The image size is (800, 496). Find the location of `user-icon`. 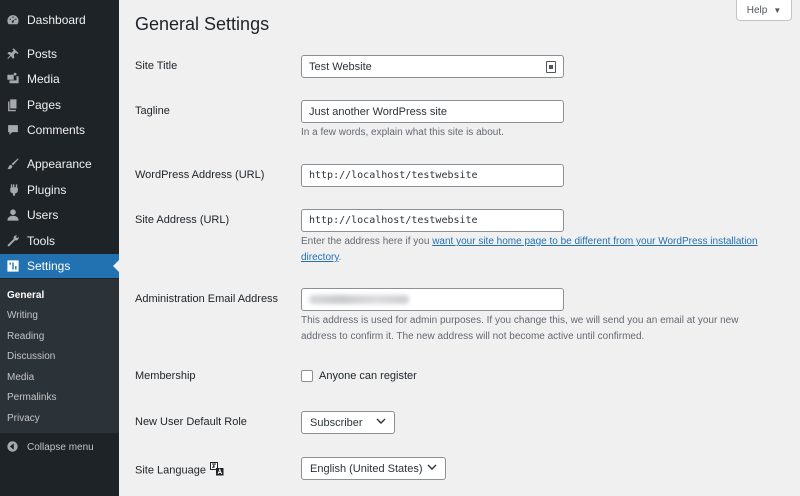

user-icon is located at coordinates (13, 215).